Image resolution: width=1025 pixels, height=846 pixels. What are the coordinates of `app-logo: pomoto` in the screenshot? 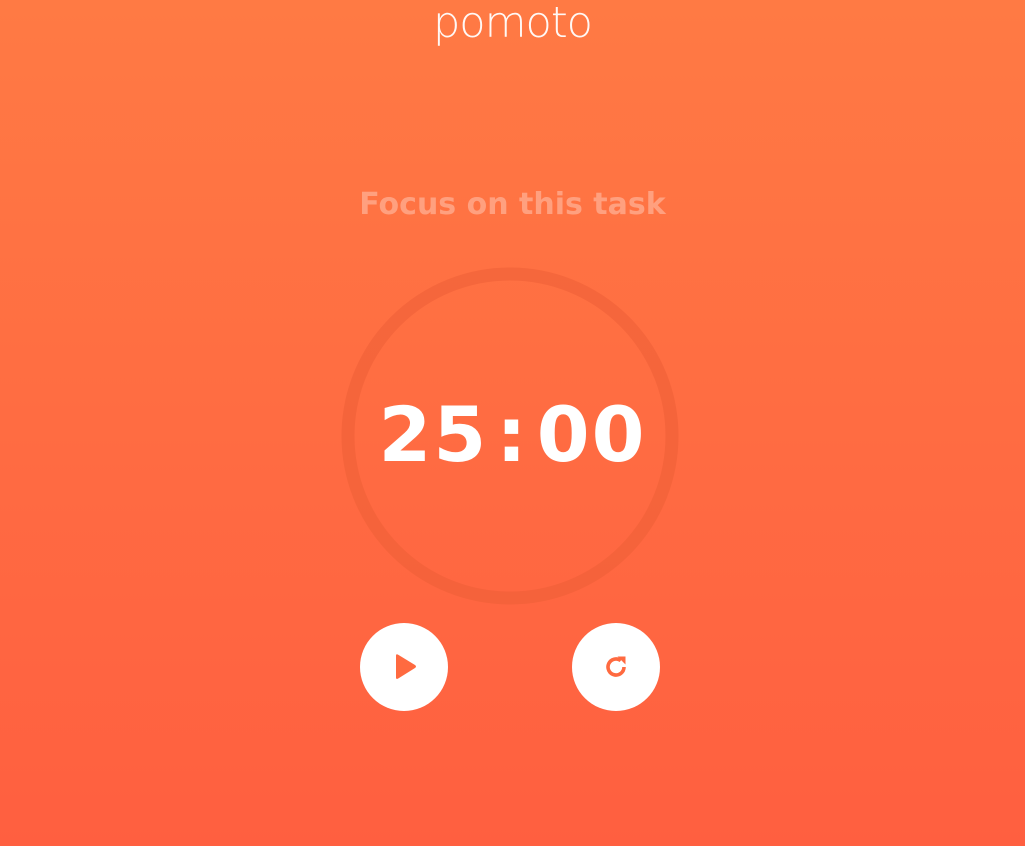 It's located at (513, 24).